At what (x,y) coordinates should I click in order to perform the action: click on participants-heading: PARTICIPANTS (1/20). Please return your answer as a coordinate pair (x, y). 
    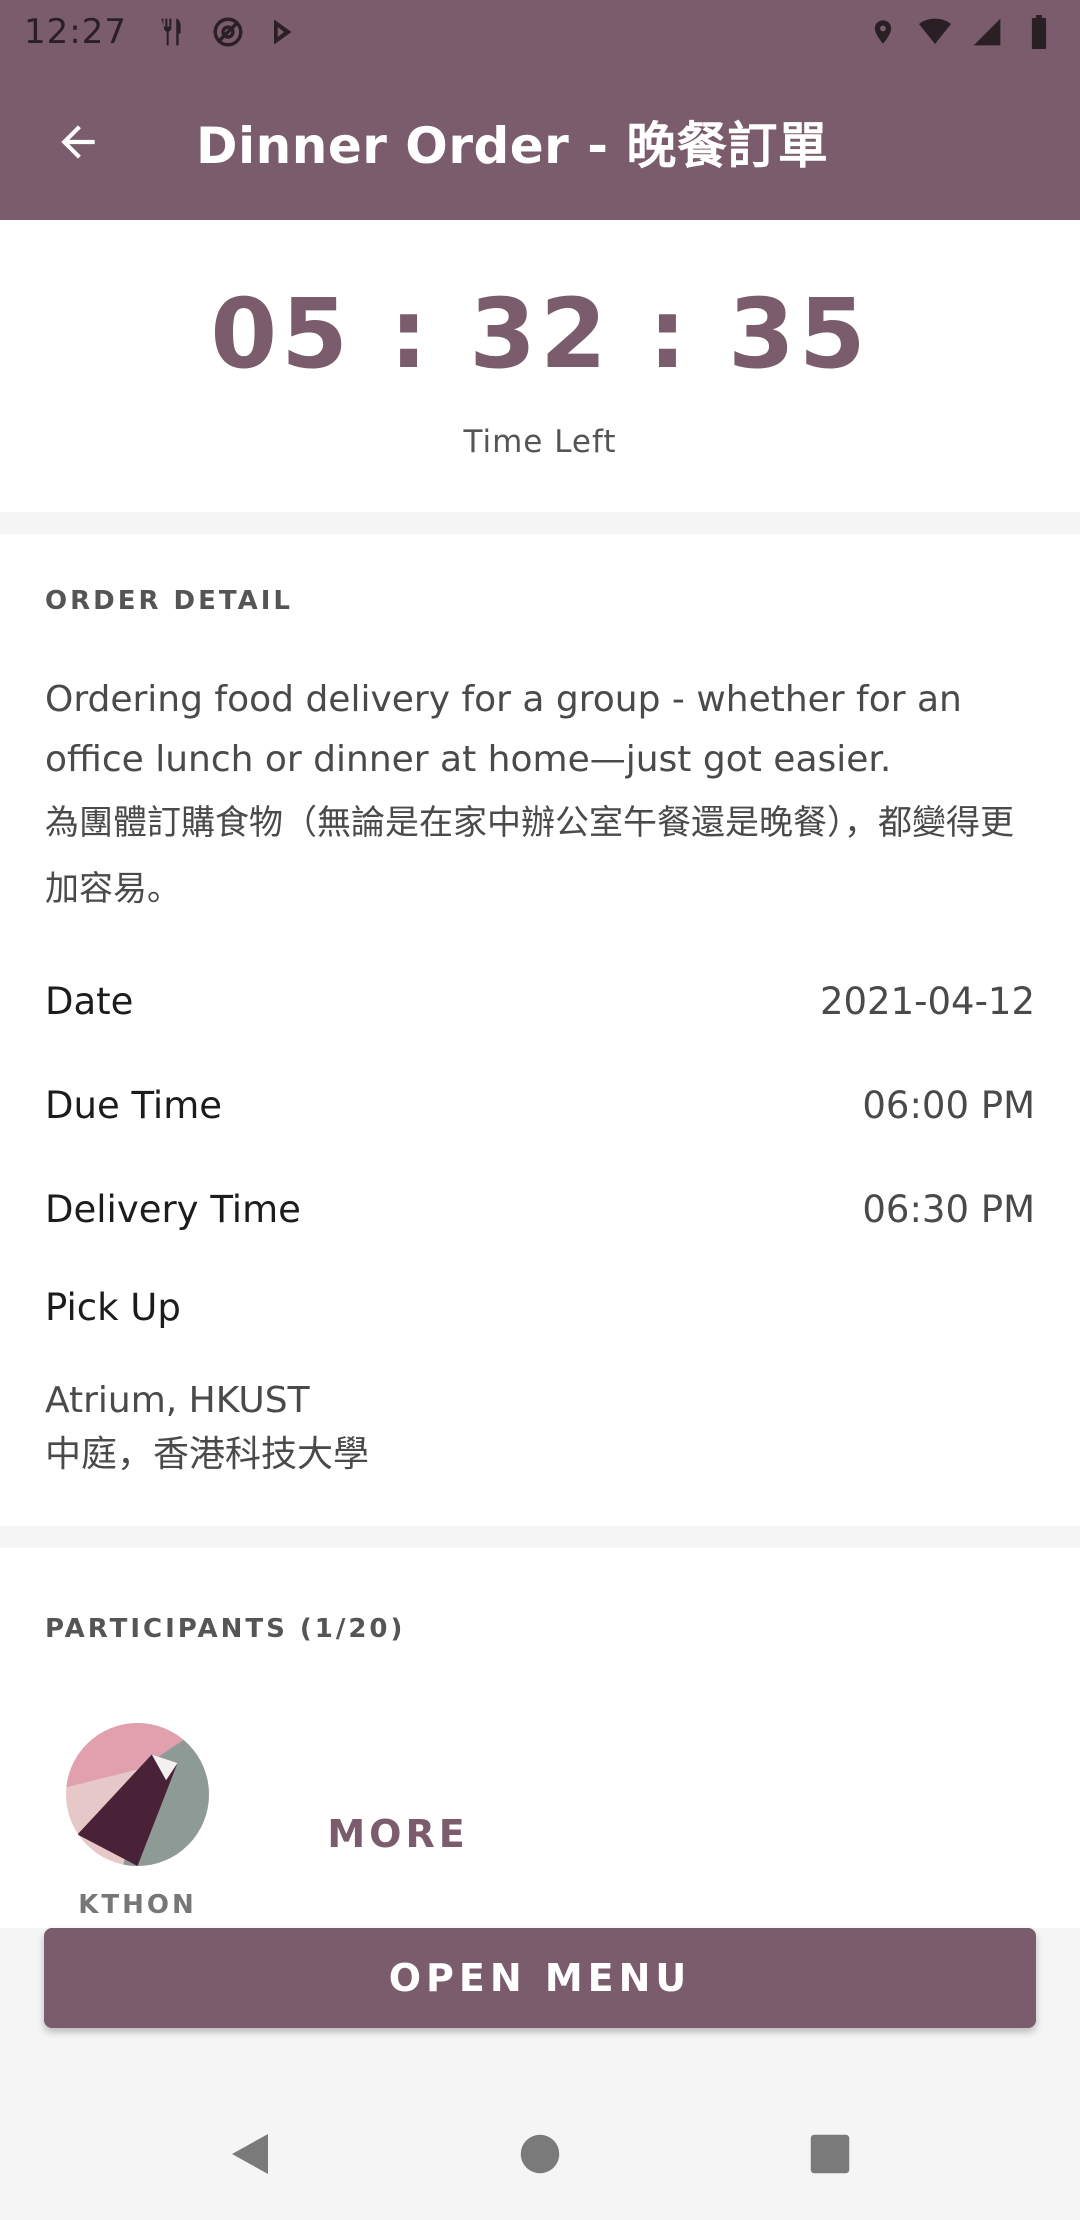
    Looking at the image, I should click on (225, 1629).